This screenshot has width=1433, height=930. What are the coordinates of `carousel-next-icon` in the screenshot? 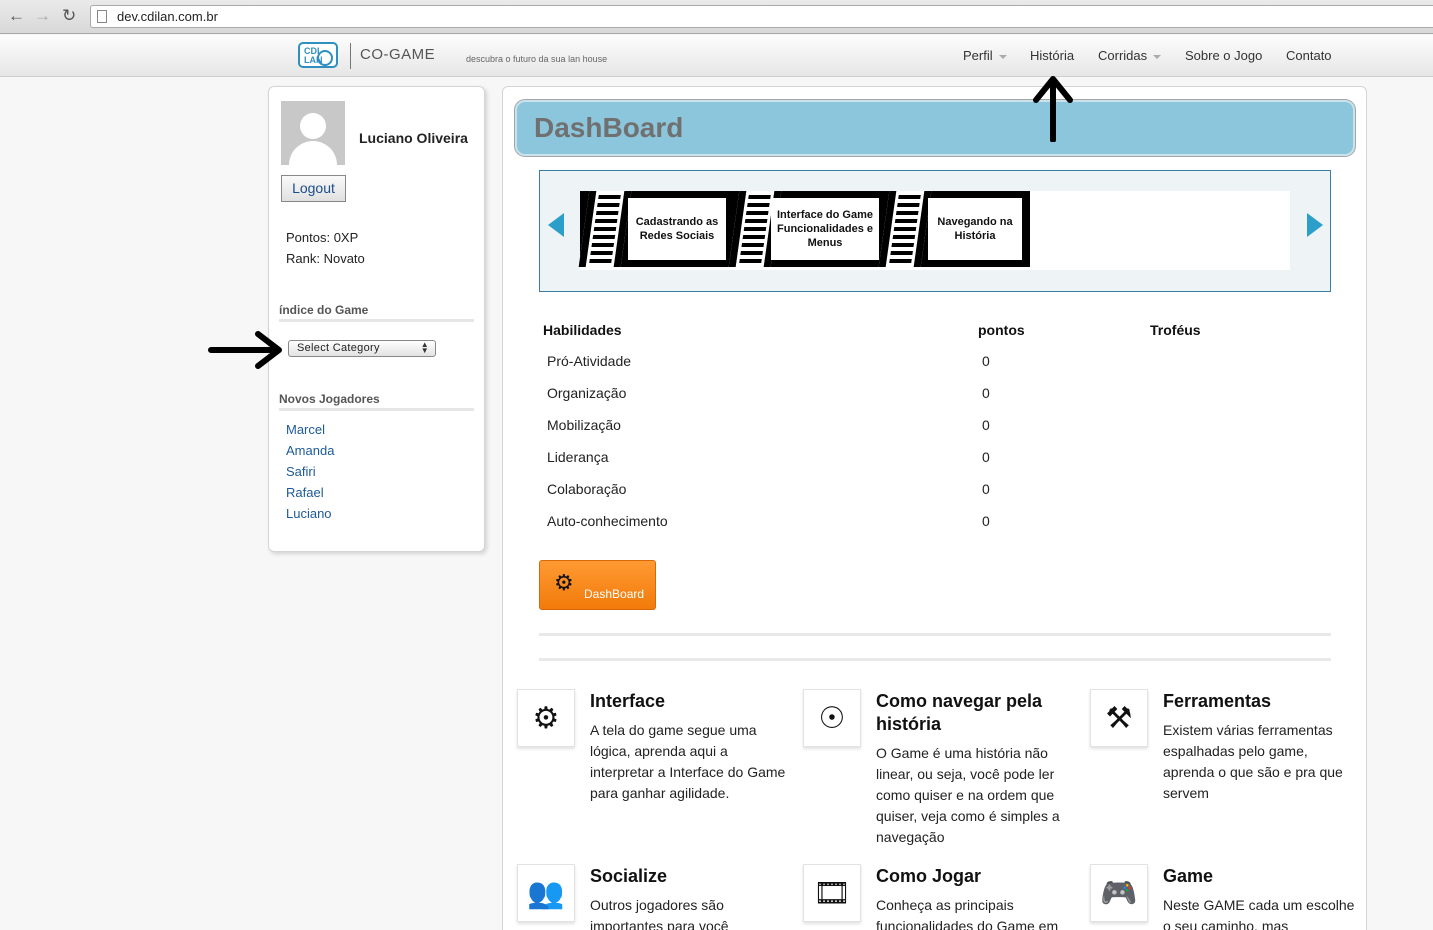 It's located at (1315, 225).